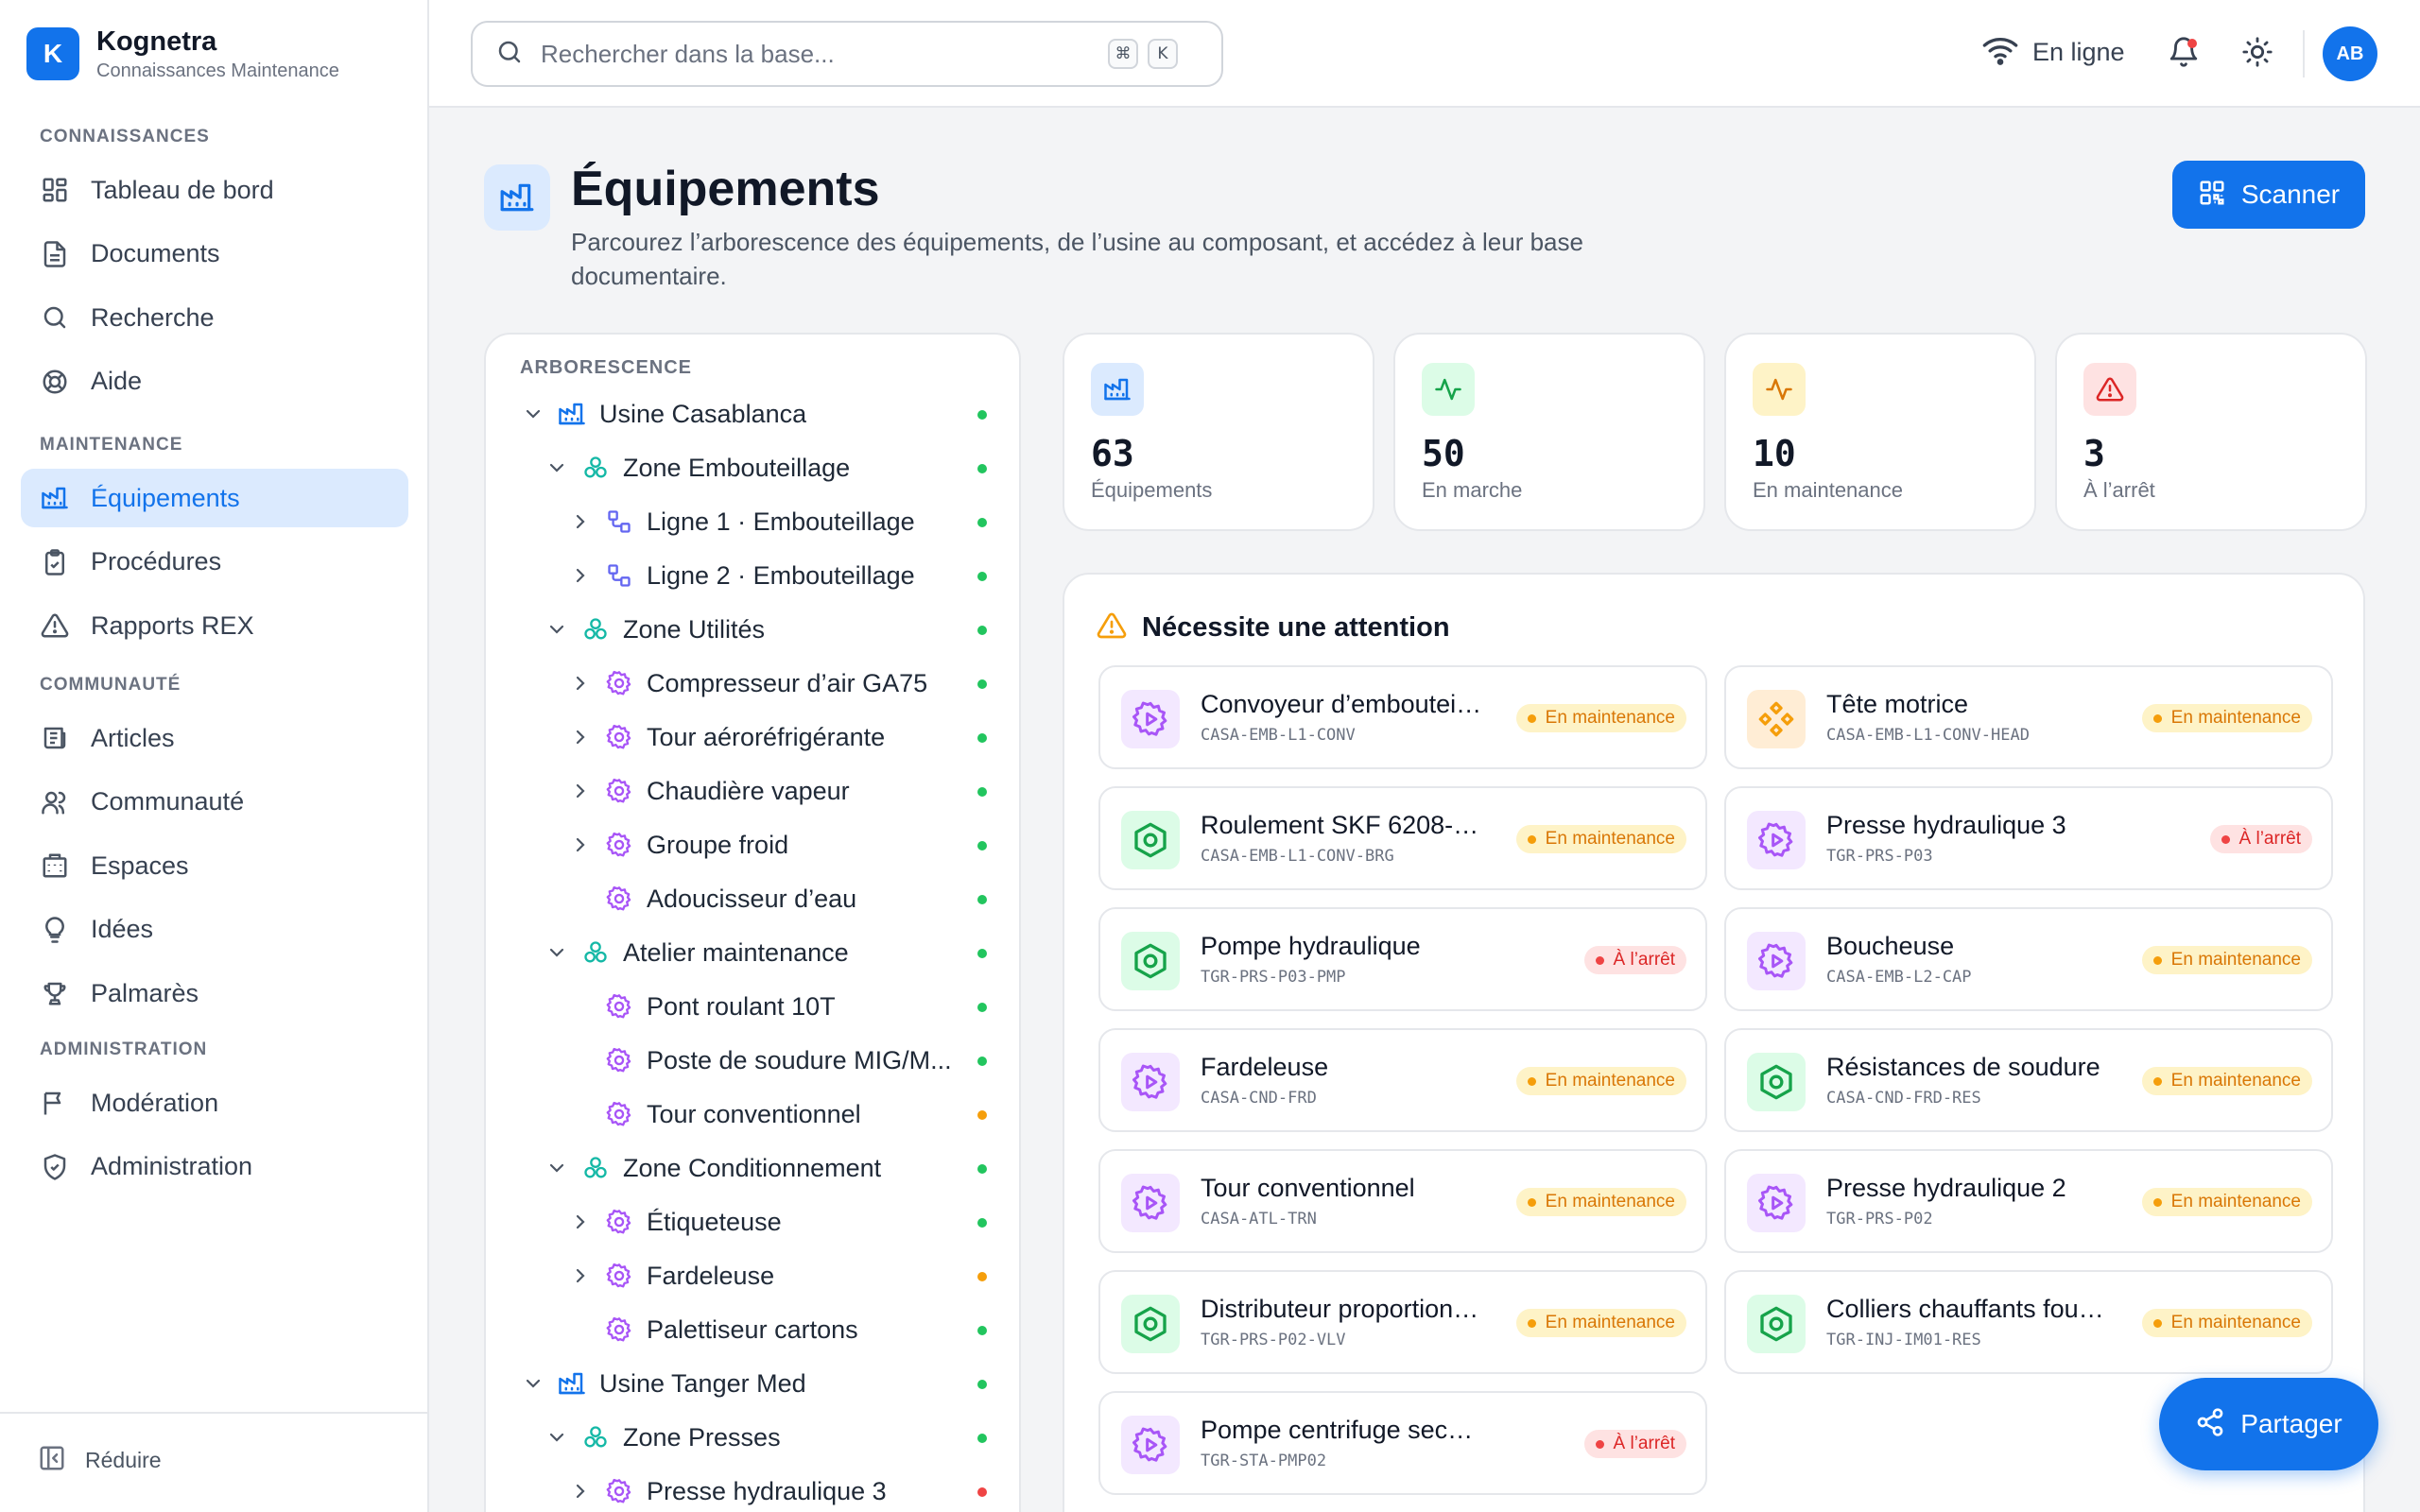 This screenshot has height=1512, width=2420. Describe the element at coordinates (753, 737) in the screenshot. I see `tree-node: Tour aéroréfrigérante` at that location.